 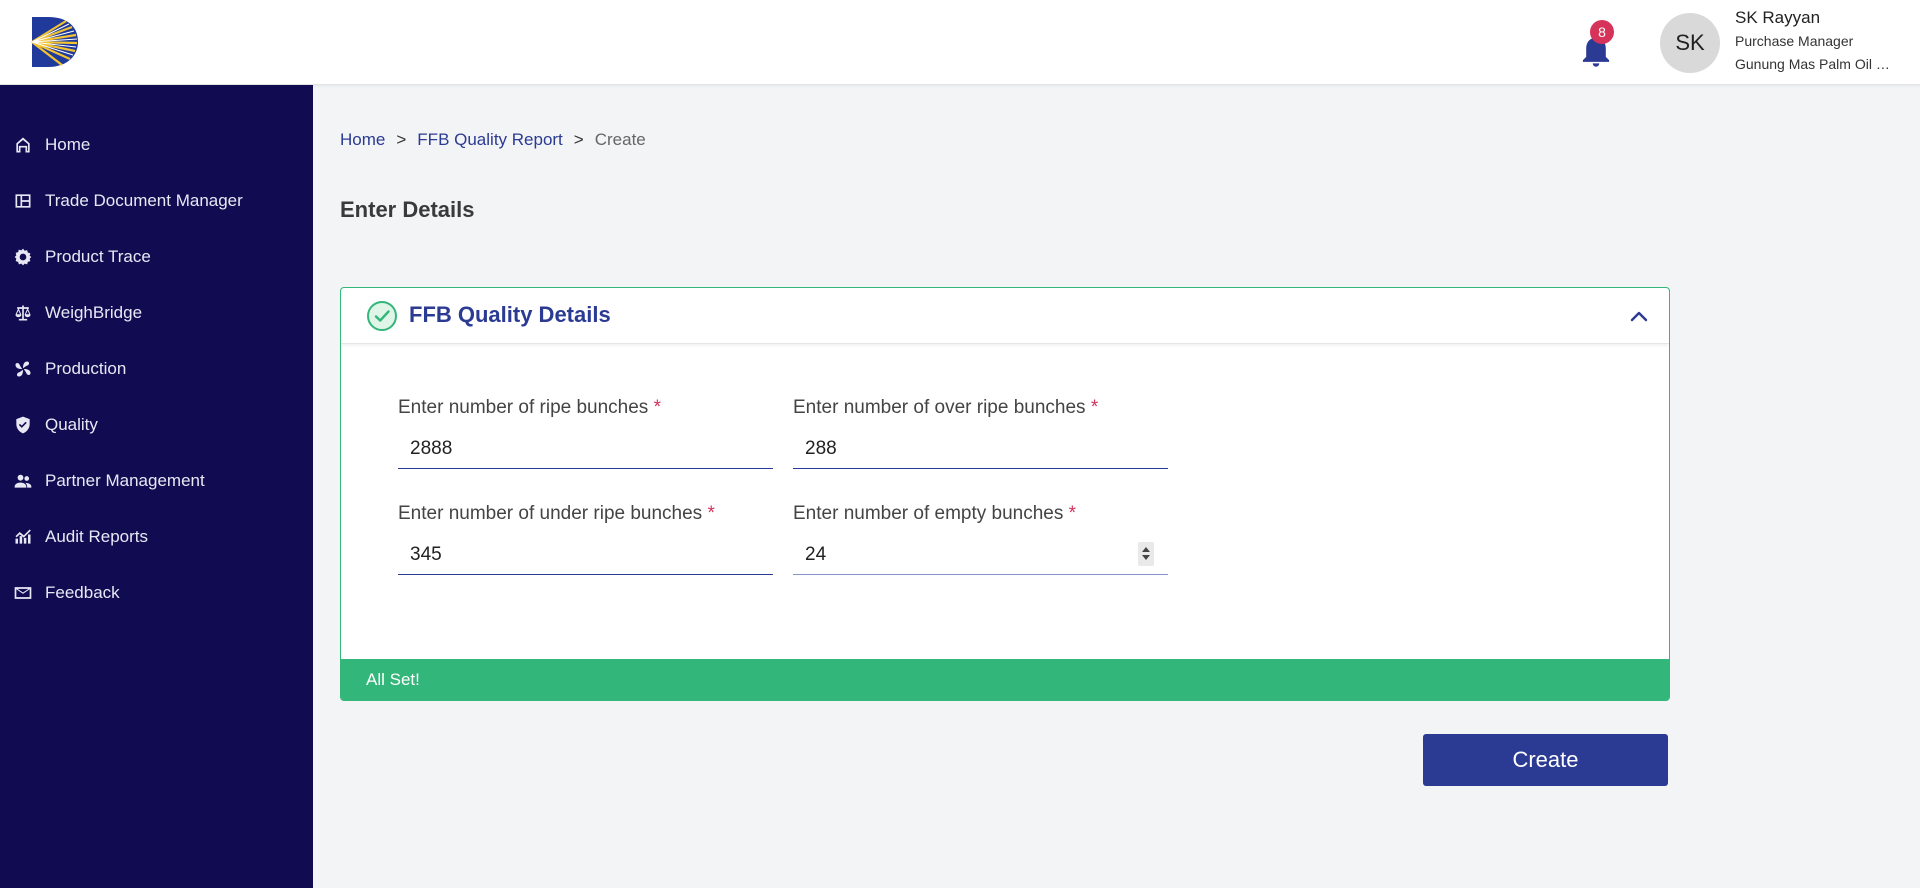 I want to click on card-title: FFB Quality Details, so click(x=510, y=314).